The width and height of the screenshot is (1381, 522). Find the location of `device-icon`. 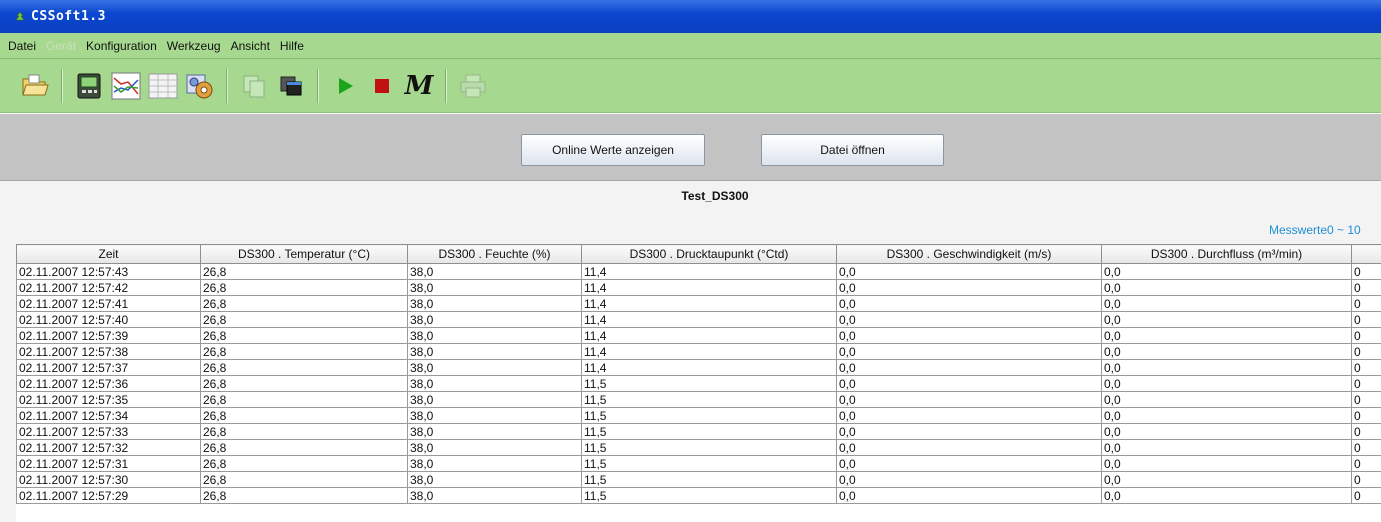

device-icon is located at coordinates (89, 85).